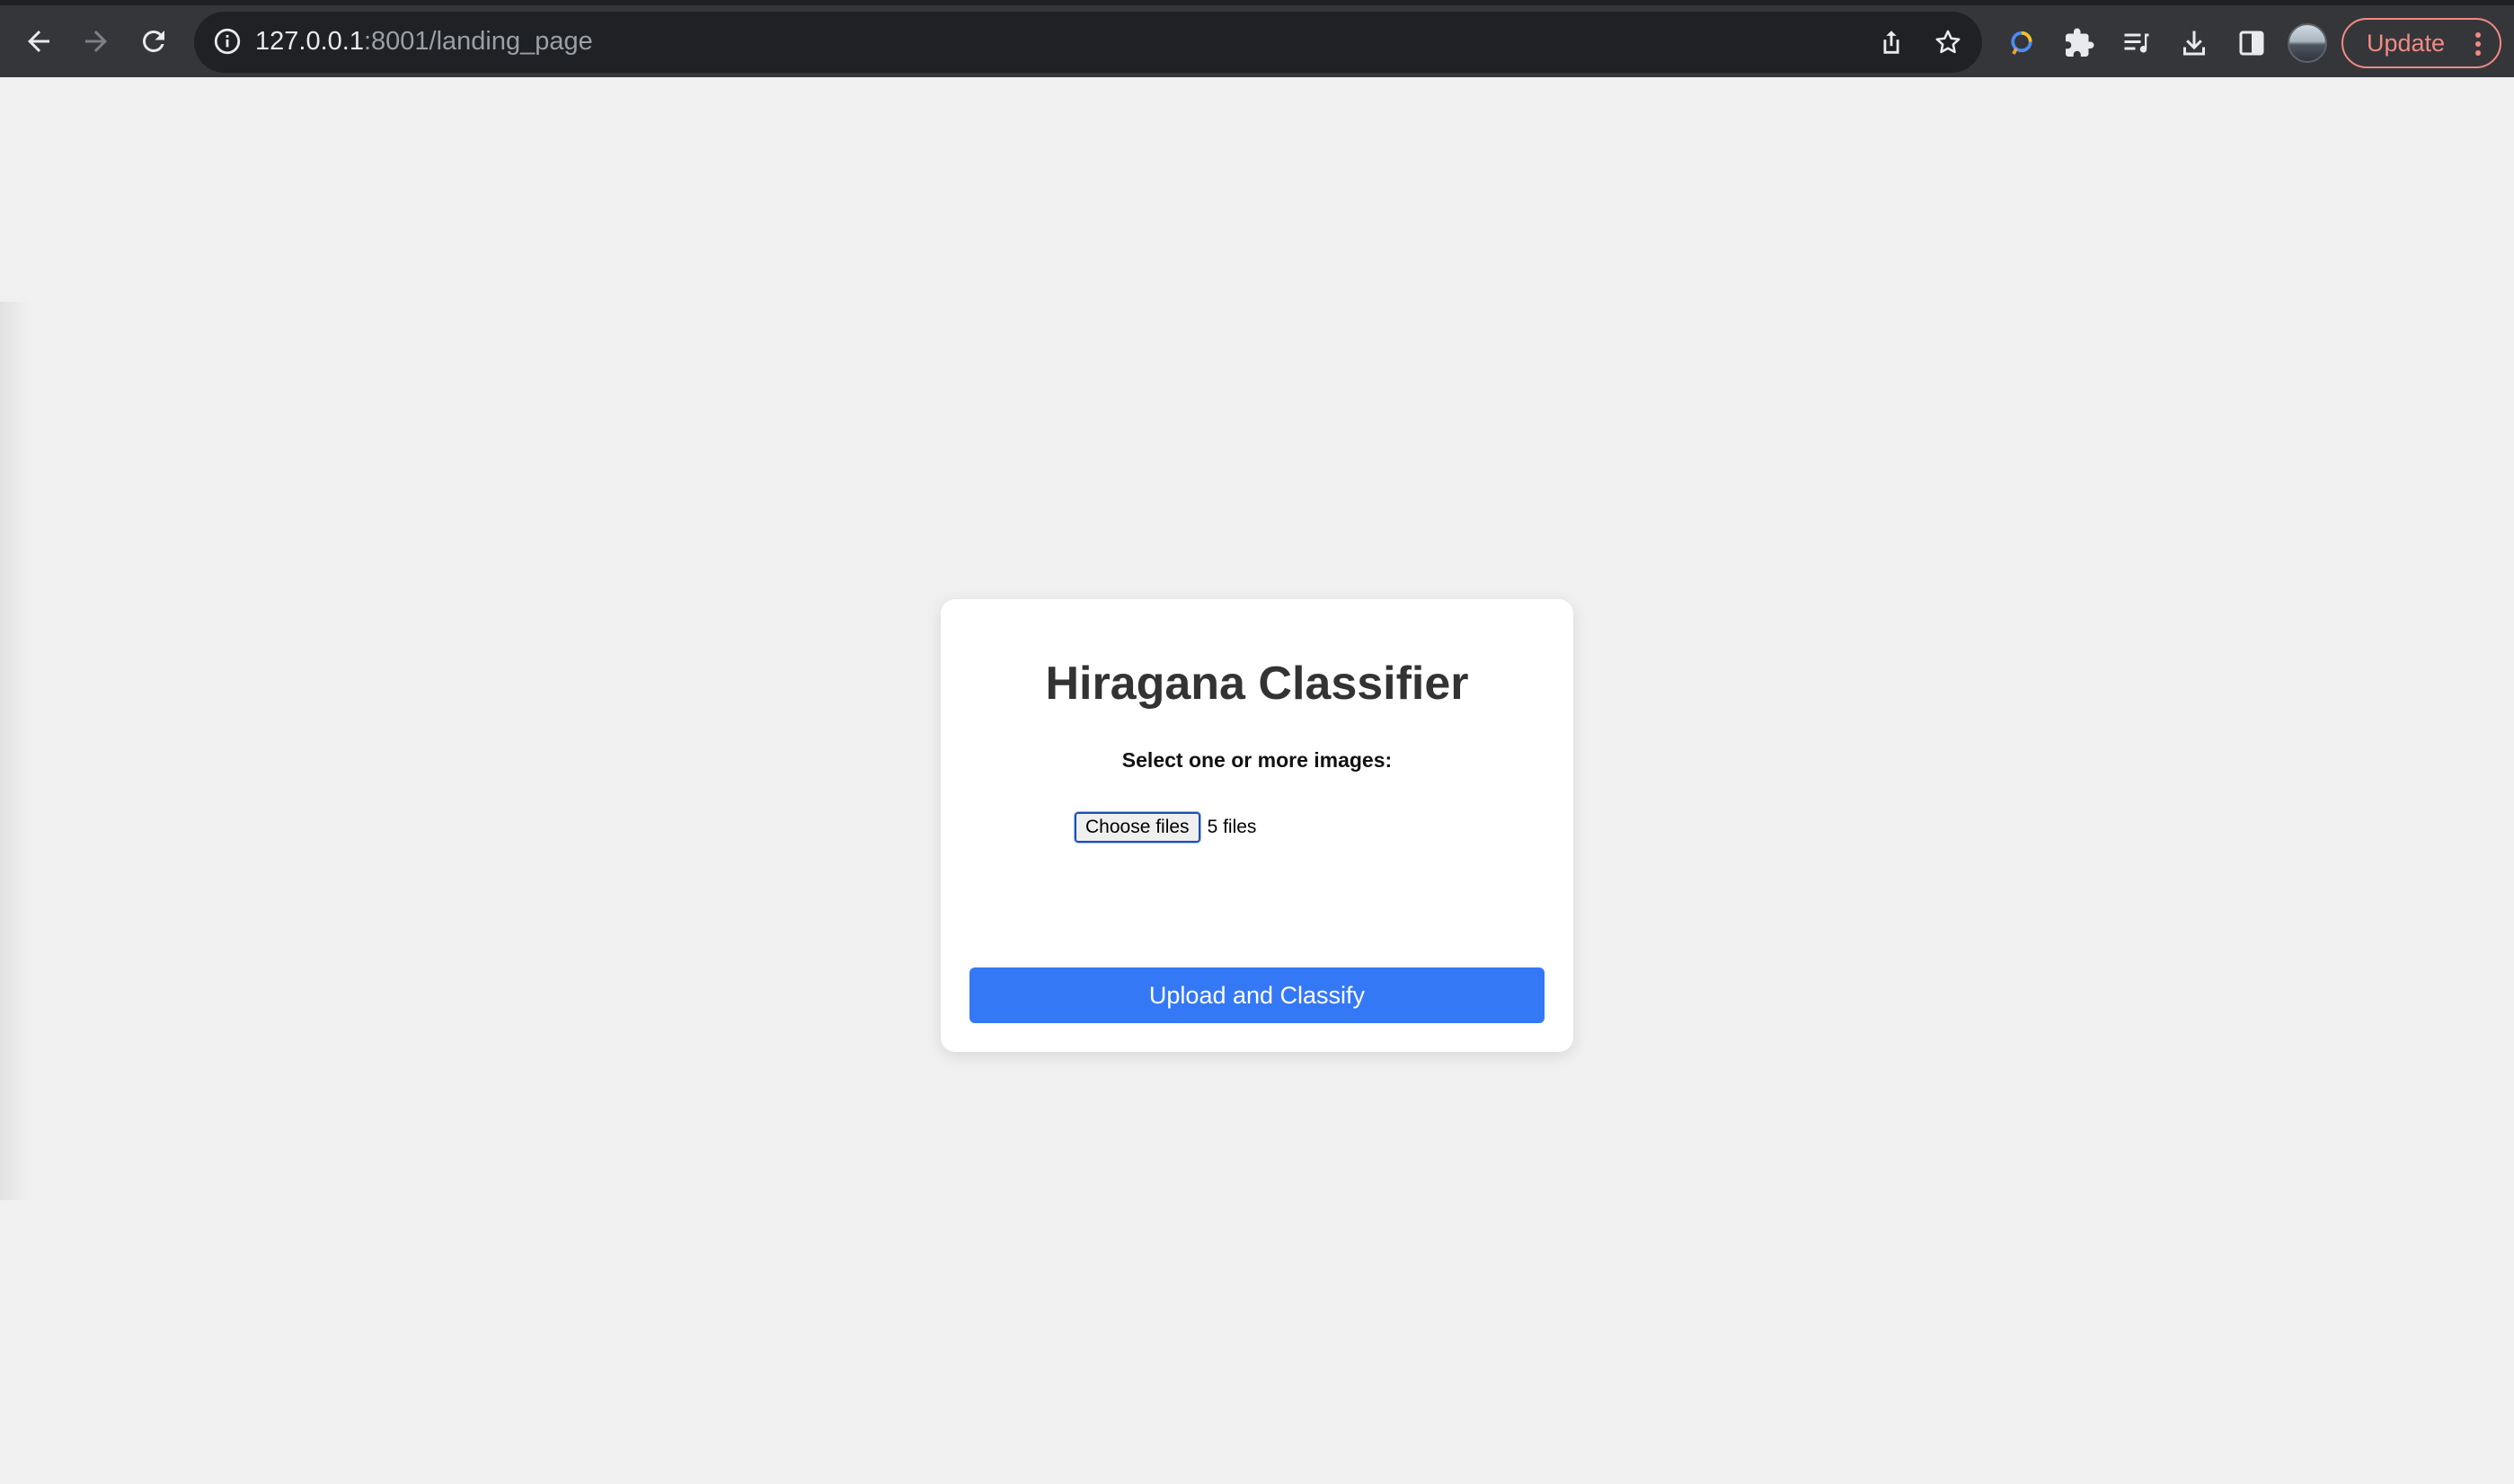 This screenshot has height=1484, width=2514. Describe the element at coordinates (15, 751) in the screenshot. I see `left-edge-shadow` at that location.